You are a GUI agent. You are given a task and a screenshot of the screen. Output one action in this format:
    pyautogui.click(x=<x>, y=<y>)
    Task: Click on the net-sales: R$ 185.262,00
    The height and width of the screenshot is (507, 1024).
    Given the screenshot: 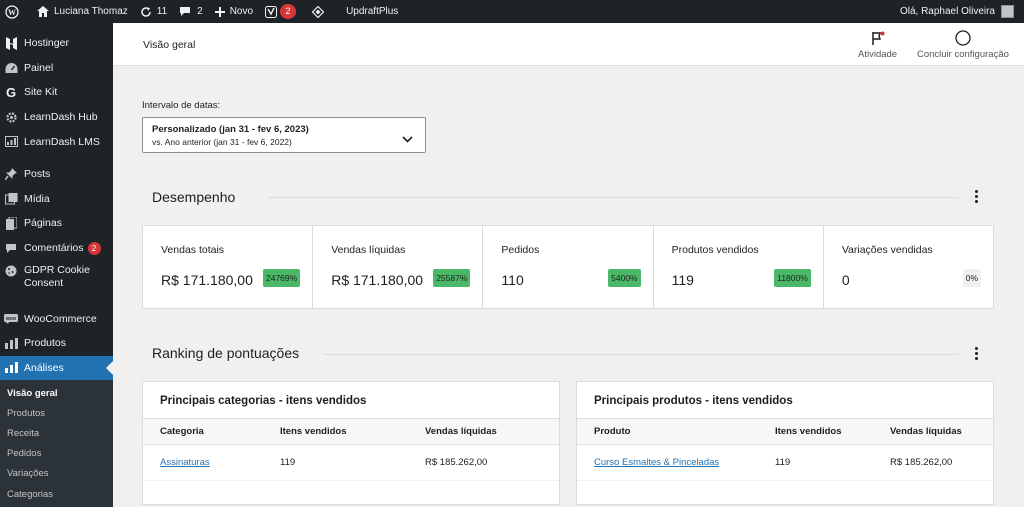 What is the action you would take?
    pyautogui.click(x=456, y=462)
    